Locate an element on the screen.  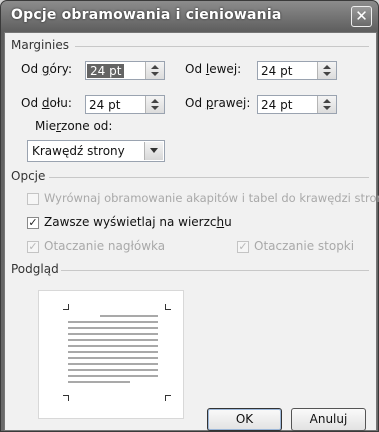
right-margin-value: 24 pt is located at coordinates (276, 105).